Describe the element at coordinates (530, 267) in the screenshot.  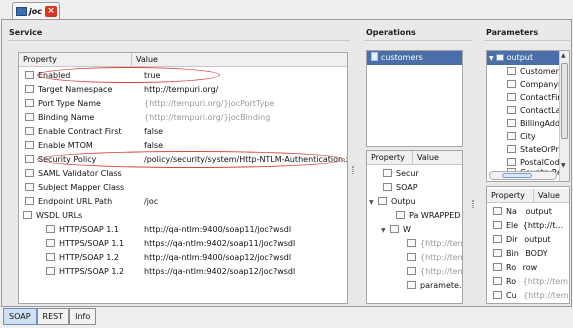
I see `property-value: row` at that location.